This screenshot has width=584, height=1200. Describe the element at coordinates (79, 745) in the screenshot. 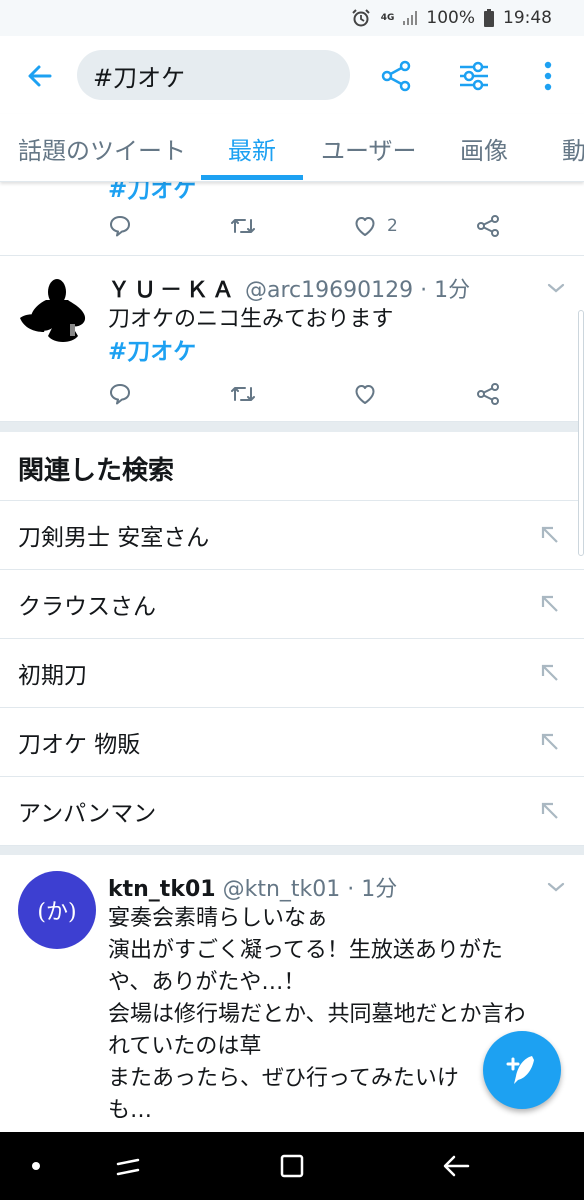

I see `related-search-label: 刀オケ 物販` at that location.